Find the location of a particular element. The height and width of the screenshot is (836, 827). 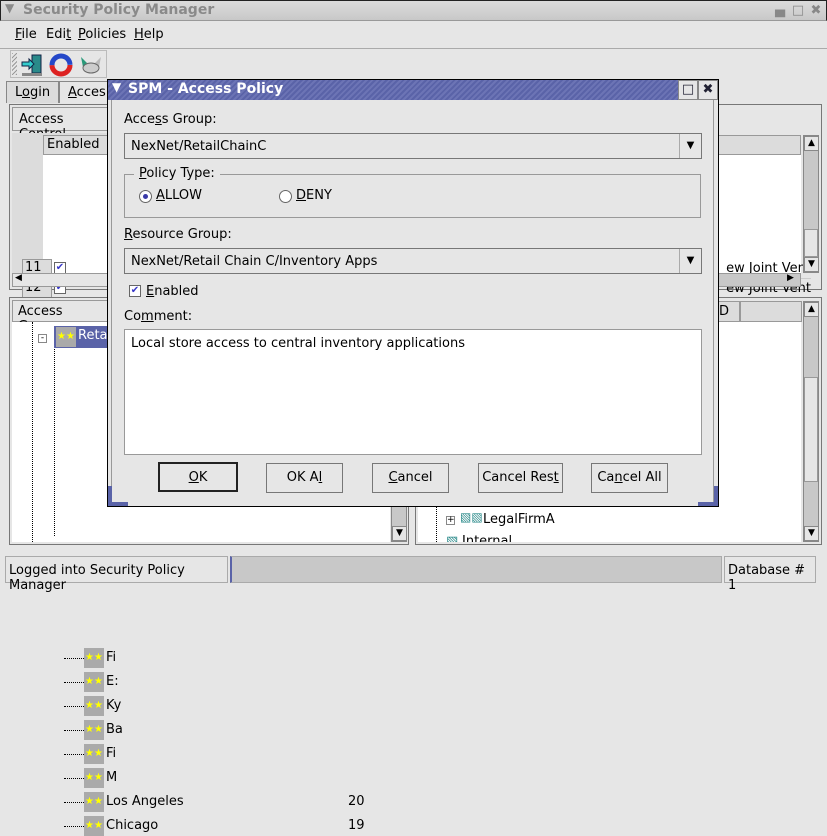

dialog-border-right is located at coordinates (715, 303).